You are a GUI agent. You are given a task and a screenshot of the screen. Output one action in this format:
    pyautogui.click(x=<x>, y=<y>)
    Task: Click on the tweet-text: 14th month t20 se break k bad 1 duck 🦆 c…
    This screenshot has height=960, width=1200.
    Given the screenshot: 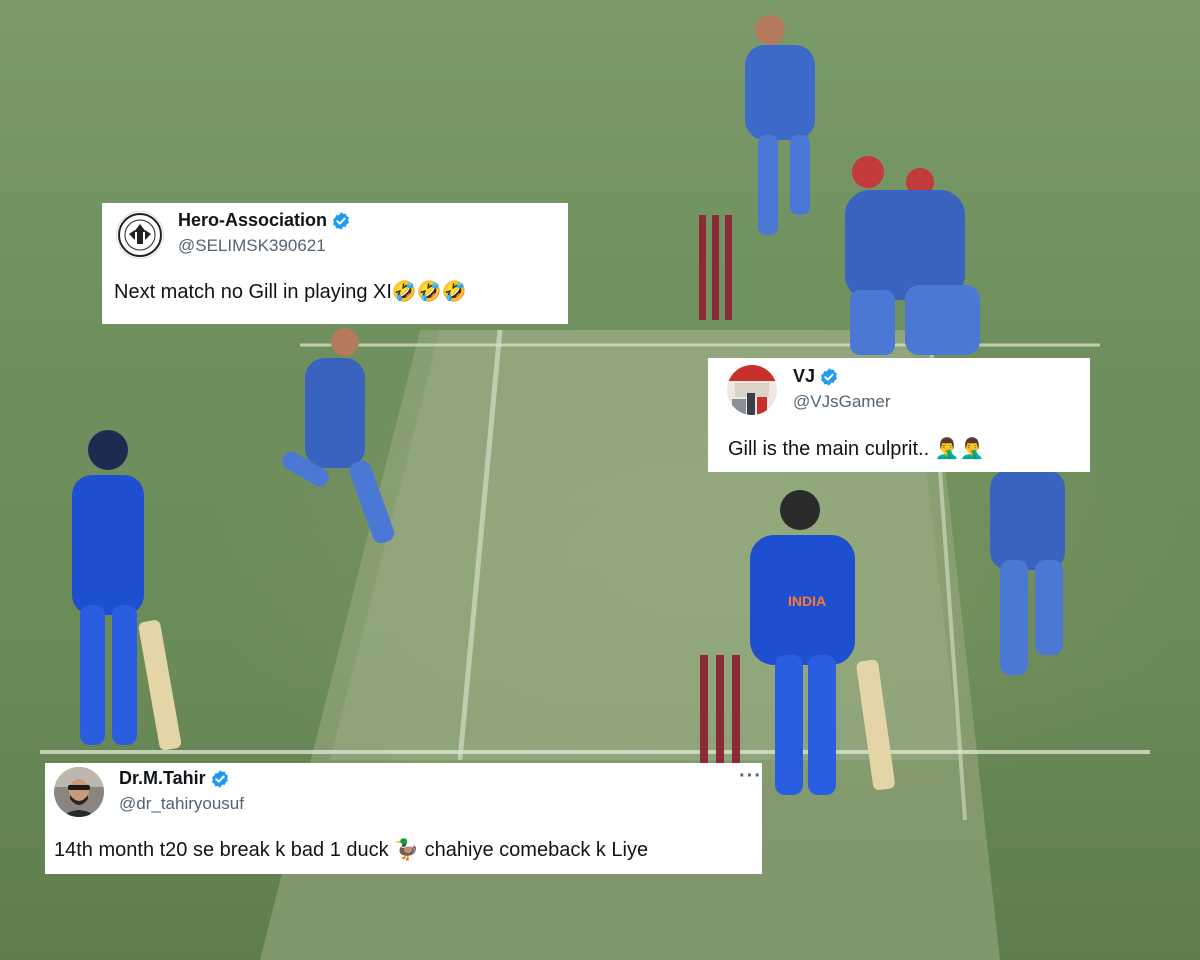 What is the action you would take?
    pyautogui.click(x=351, y=850)
    